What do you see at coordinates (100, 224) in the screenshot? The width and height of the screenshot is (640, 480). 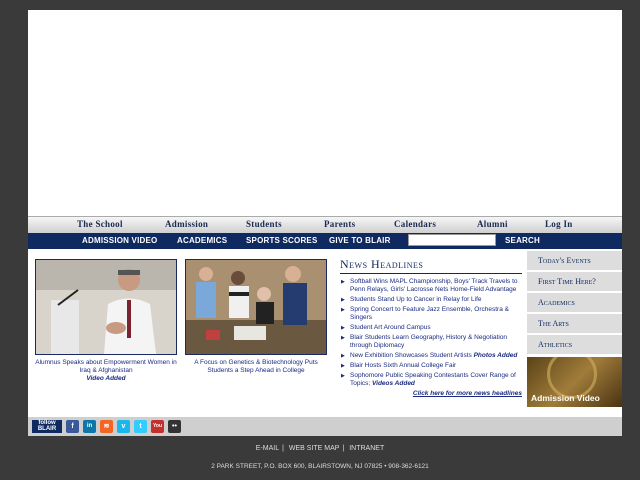 I see `nav-the-school: The School` at bounding box center [100, 224].